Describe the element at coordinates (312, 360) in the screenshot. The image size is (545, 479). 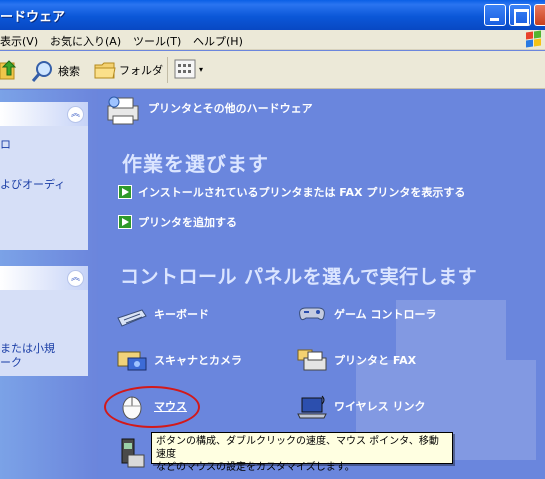
I see `printer-fax-icon` at that location.